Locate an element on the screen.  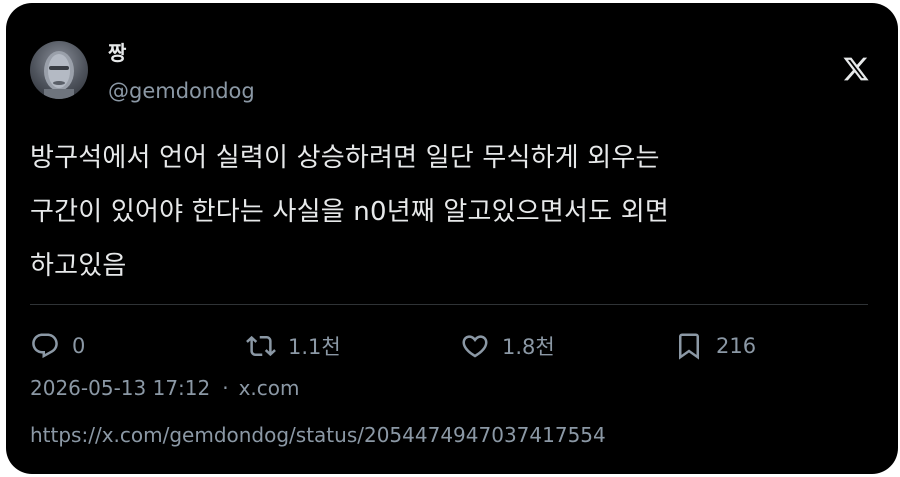
like-button: 1.8천 is located at coordinates (507, 346).